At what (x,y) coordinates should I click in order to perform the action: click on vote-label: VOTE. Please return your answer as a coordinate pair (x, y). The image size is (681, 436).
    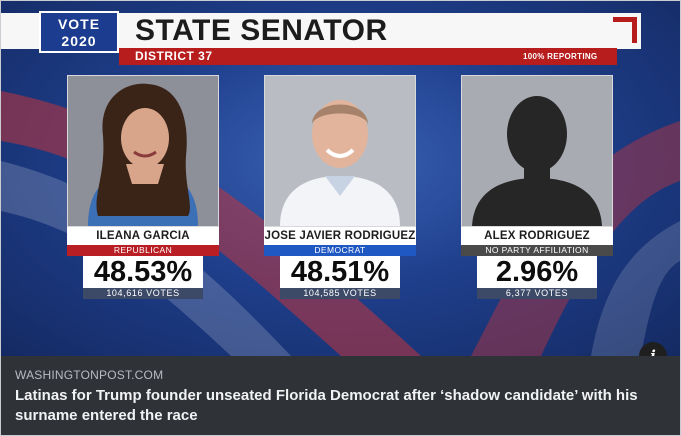
    Looking at the image, I should click on (79, 24).